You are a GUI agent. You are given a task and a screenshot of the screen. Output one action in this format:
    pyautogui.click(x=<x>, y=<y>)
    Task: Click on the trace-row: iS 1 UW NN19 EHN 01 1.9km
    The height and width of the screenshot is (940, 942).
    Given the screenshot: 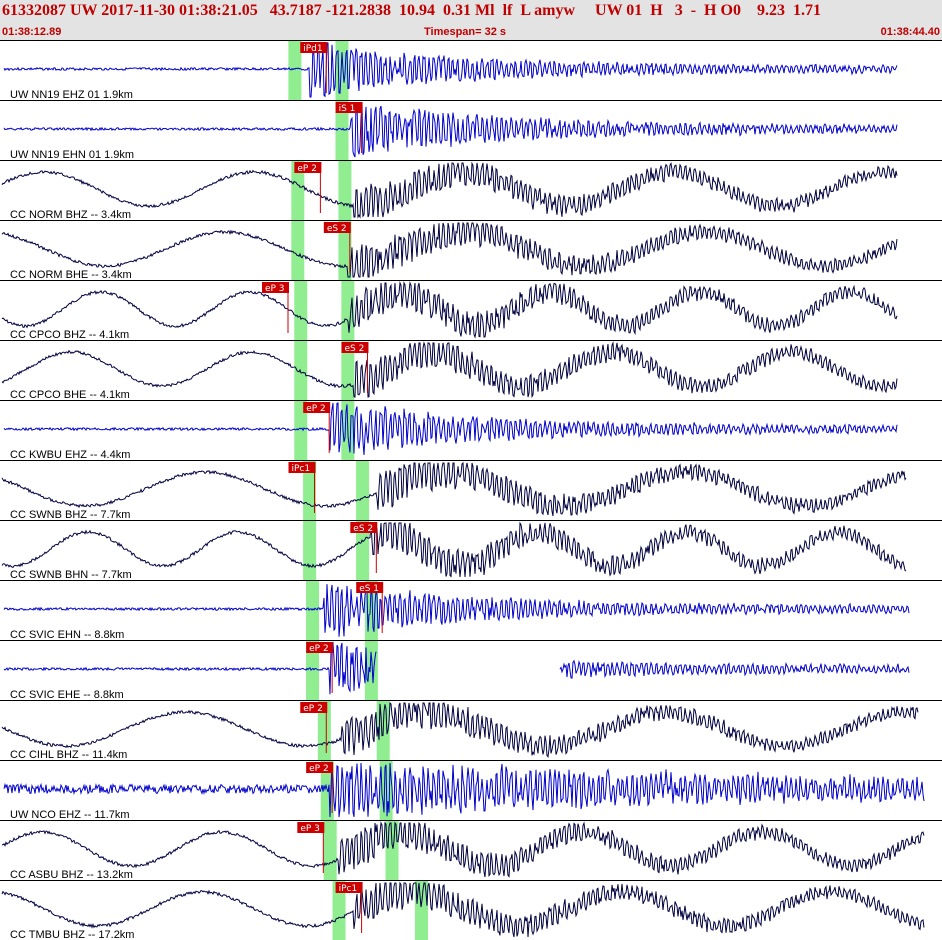 What is the action you would take?
    pyautogui.click(x=471, y=131)
    